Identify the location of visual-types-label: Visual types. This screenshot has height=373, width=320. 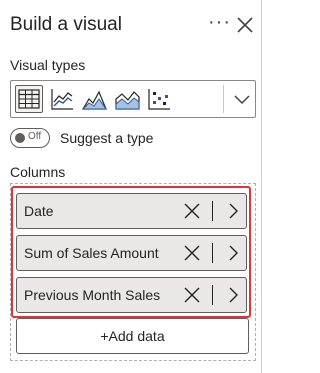
(48, 65).